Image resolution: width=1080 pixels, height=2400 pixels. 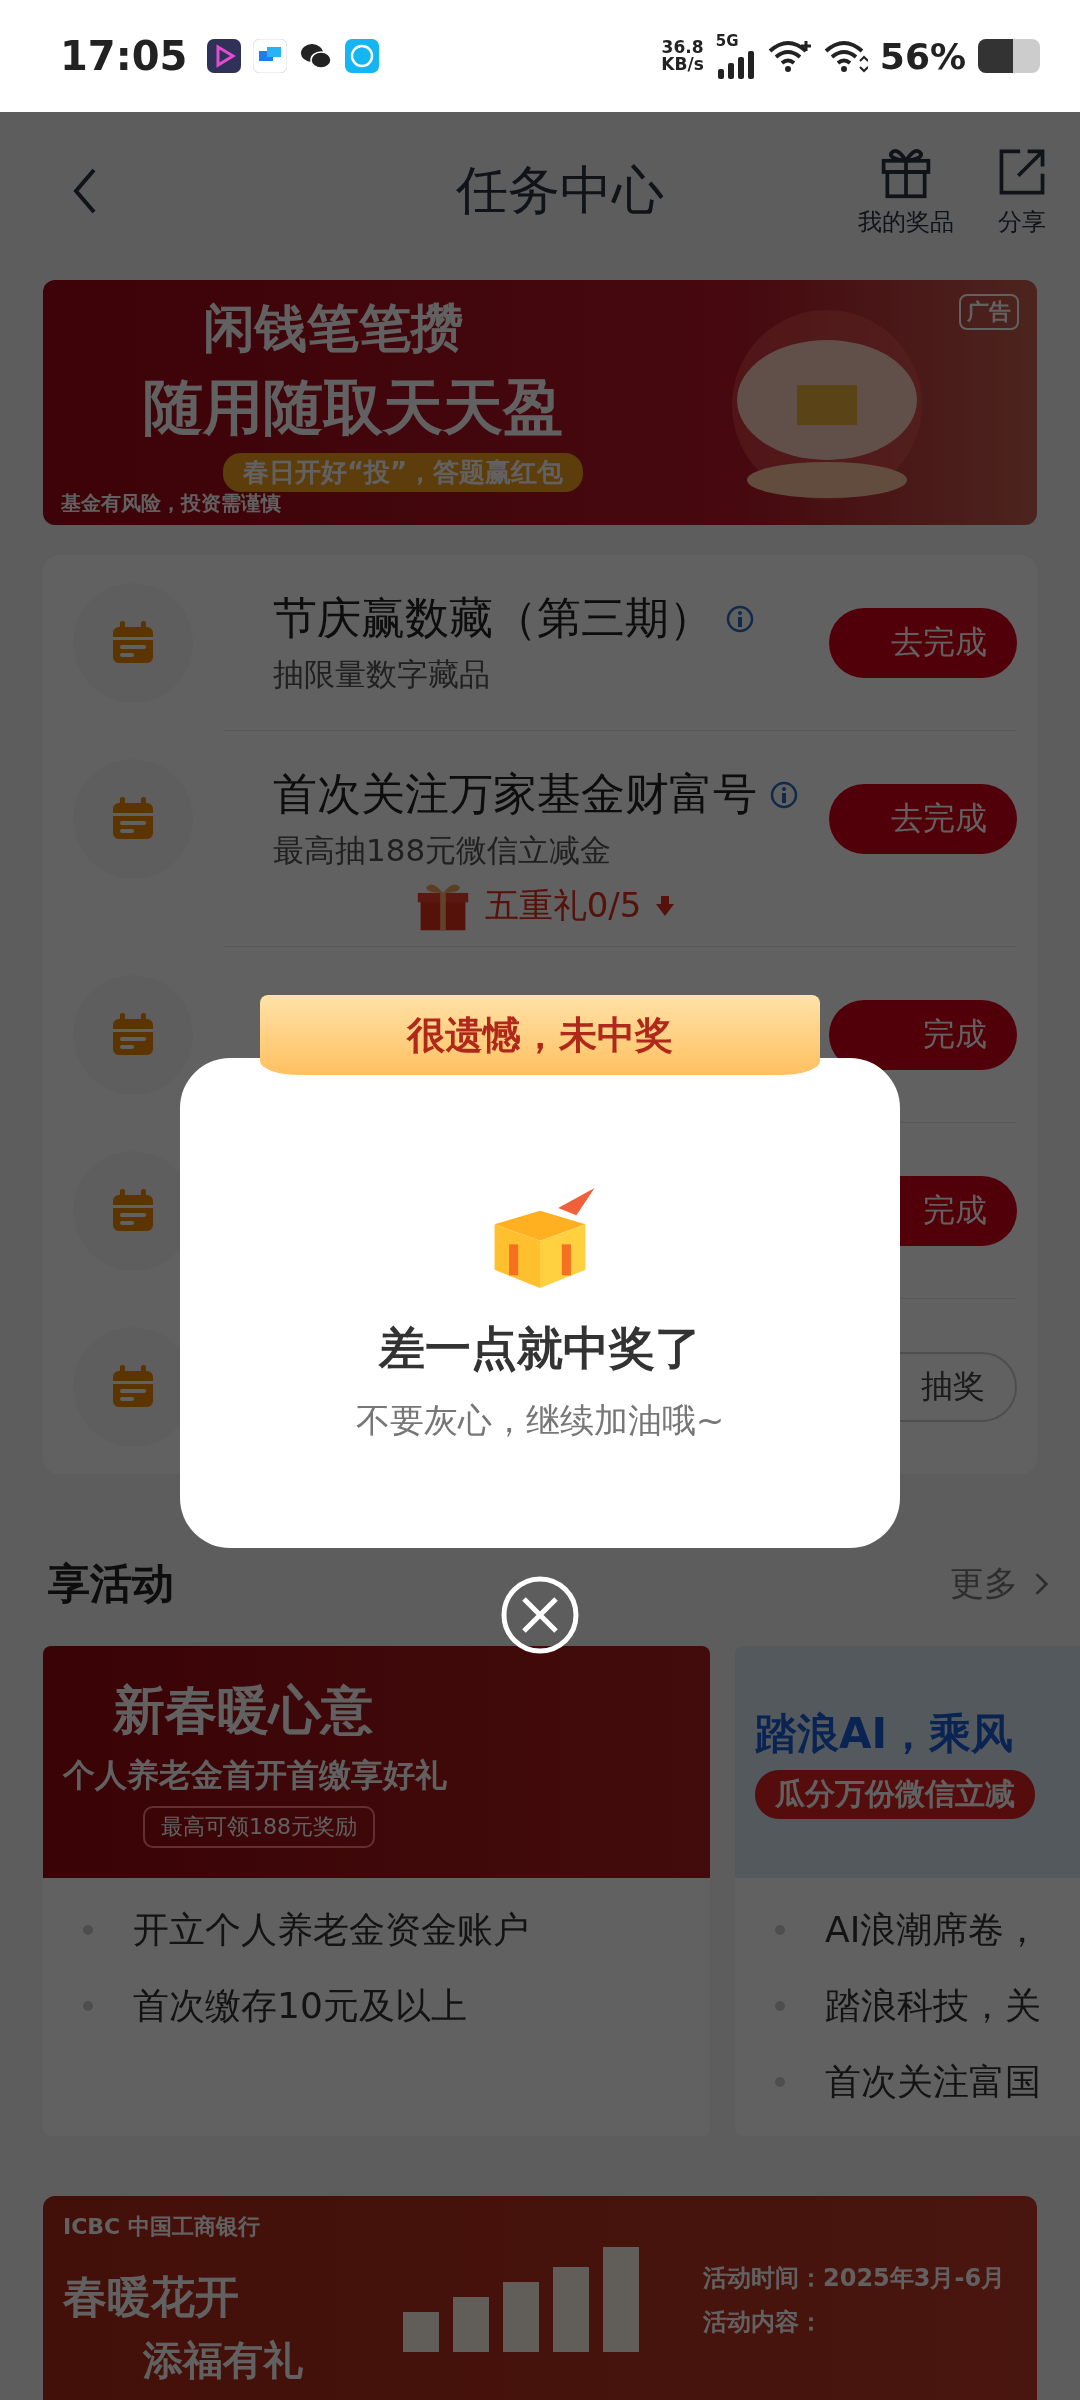 I want to click on activity-step: 开立个人养老金资金账户, so click(x=331, y=1930).